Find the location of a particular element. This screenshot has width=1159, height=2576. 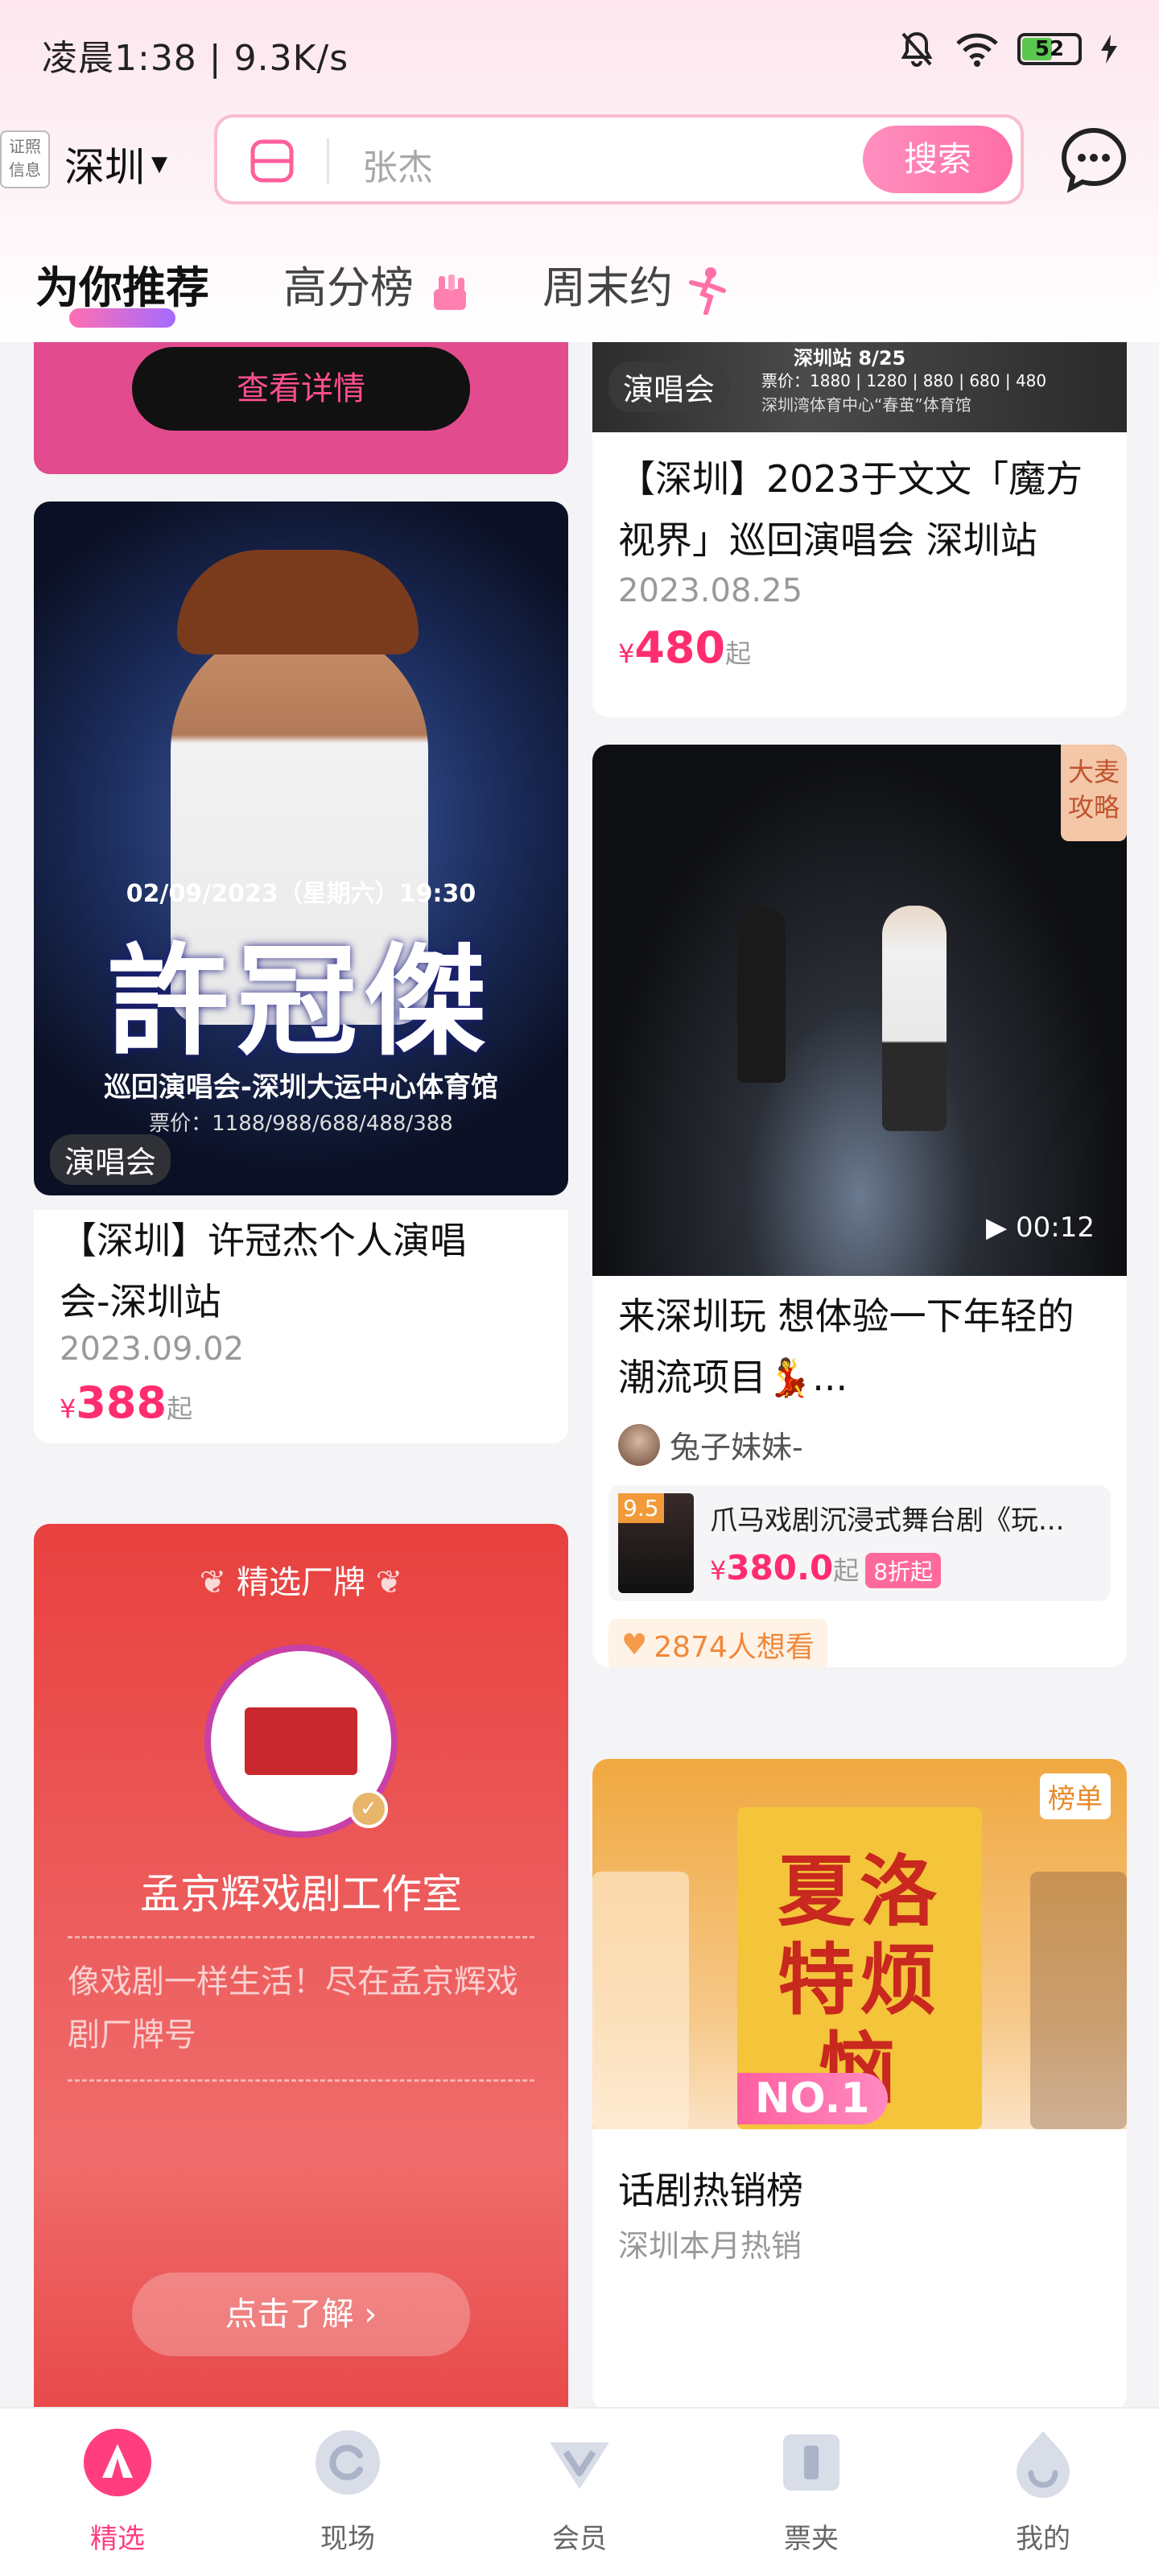

video-duration: ▶ 00:12 is located at coordinates (1040, 1228).